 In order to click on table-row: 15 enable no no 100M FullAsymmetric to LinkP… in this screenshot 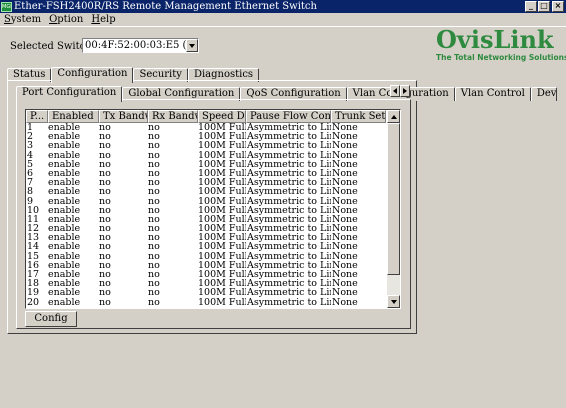, I will do `click(206, 256)`.